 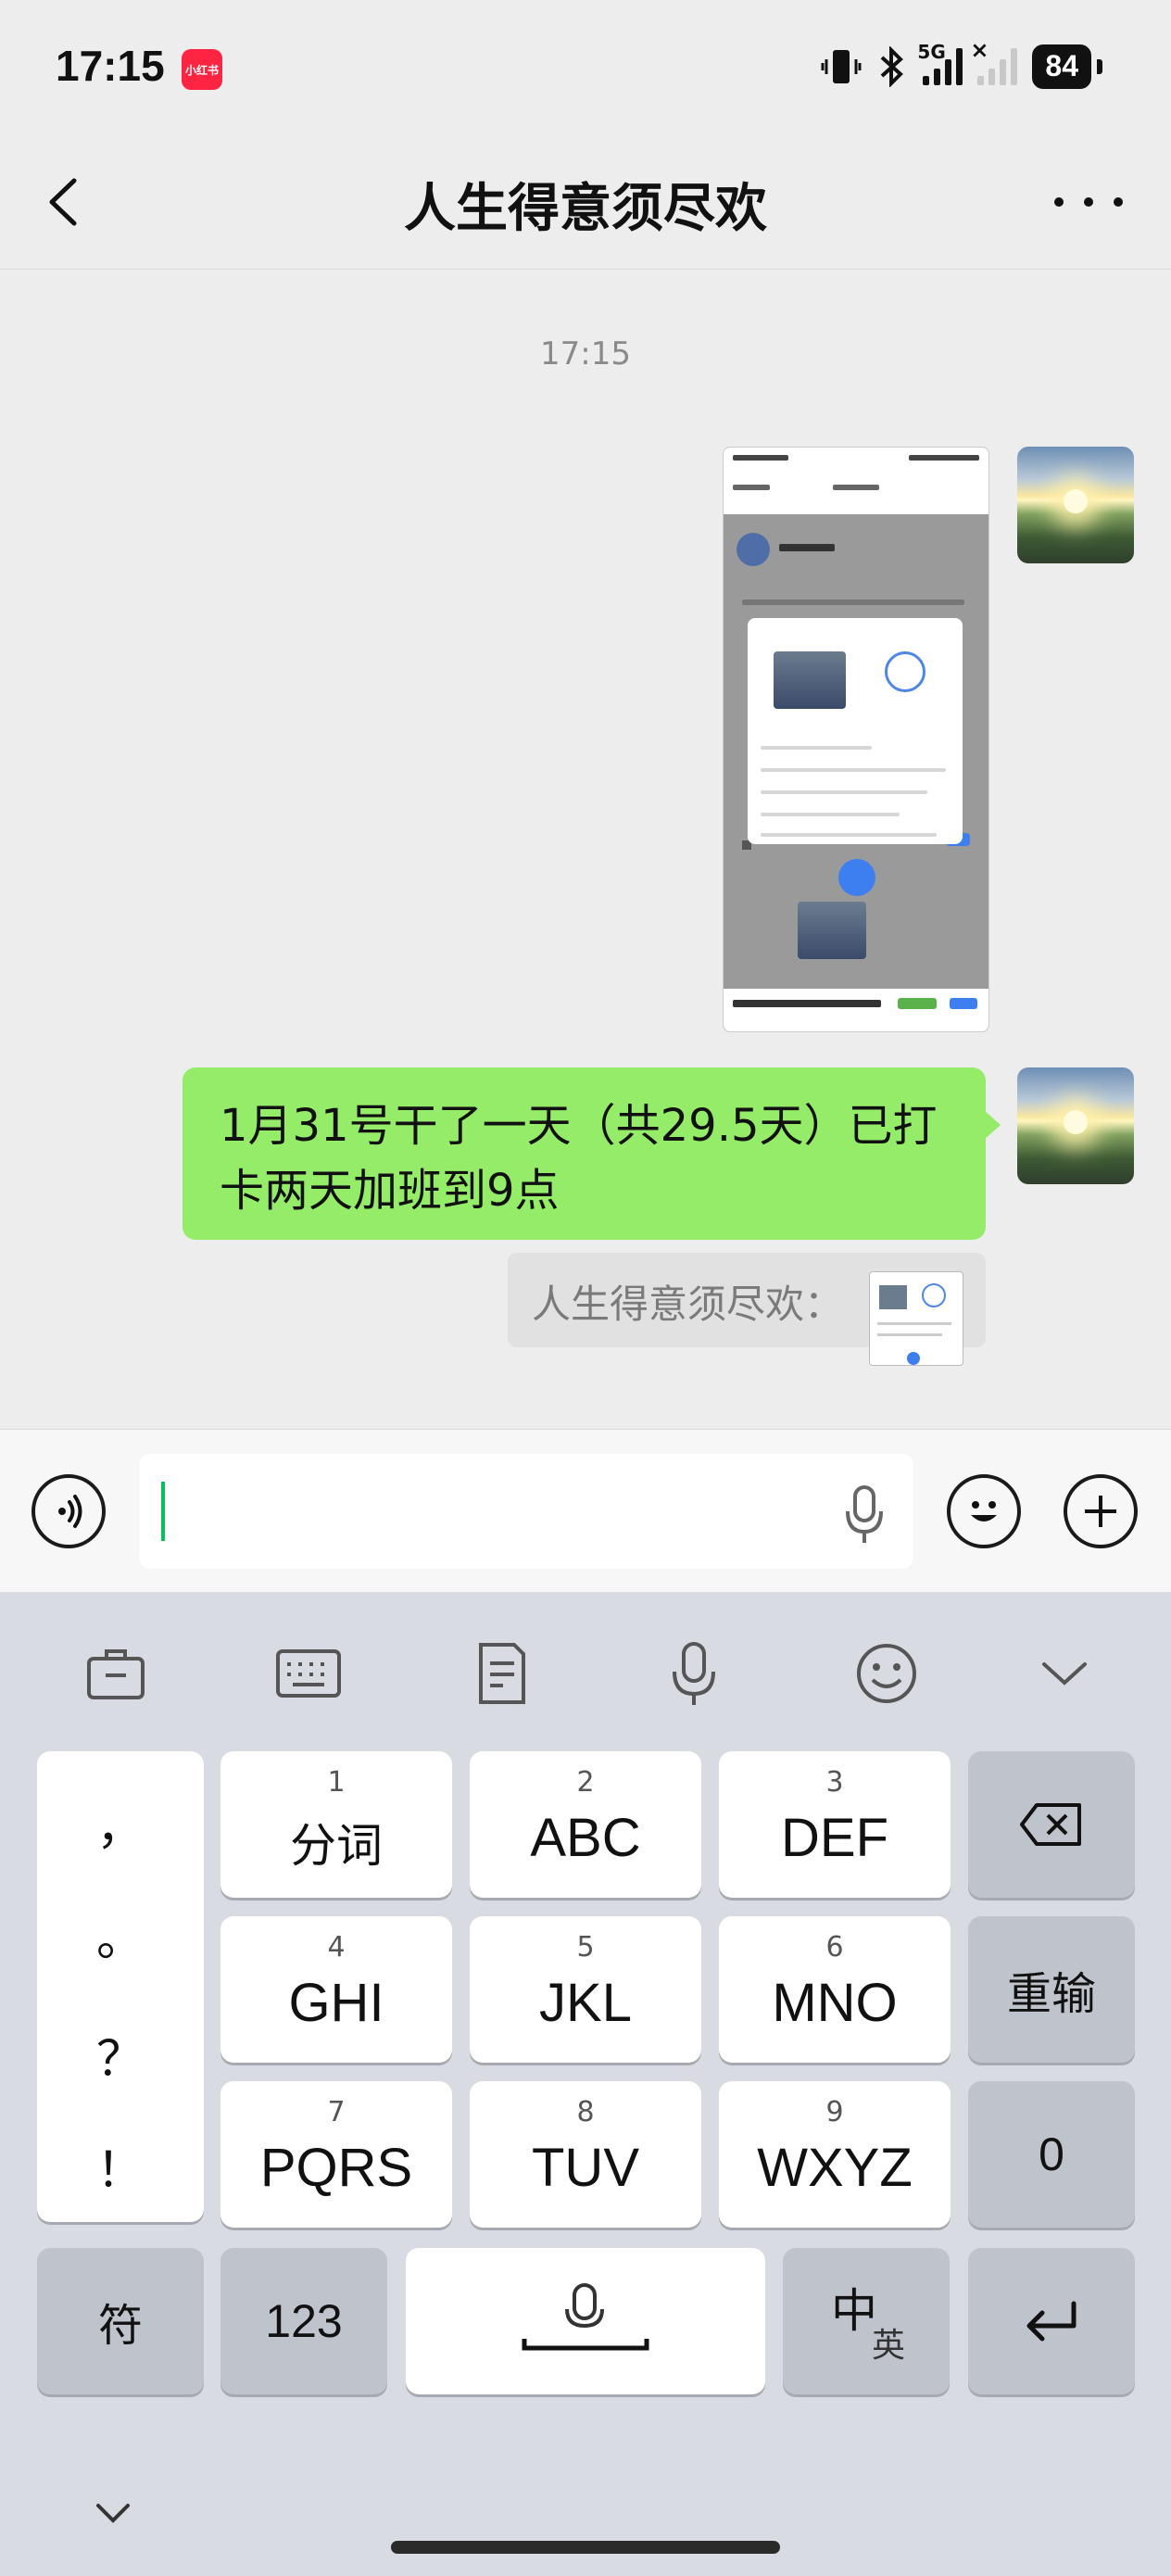 What do you see at coordinates (688, 1304) in the screenshot?
I see `quote-text: 人生得意须尽欢：` at bounding box center [688, 1304].